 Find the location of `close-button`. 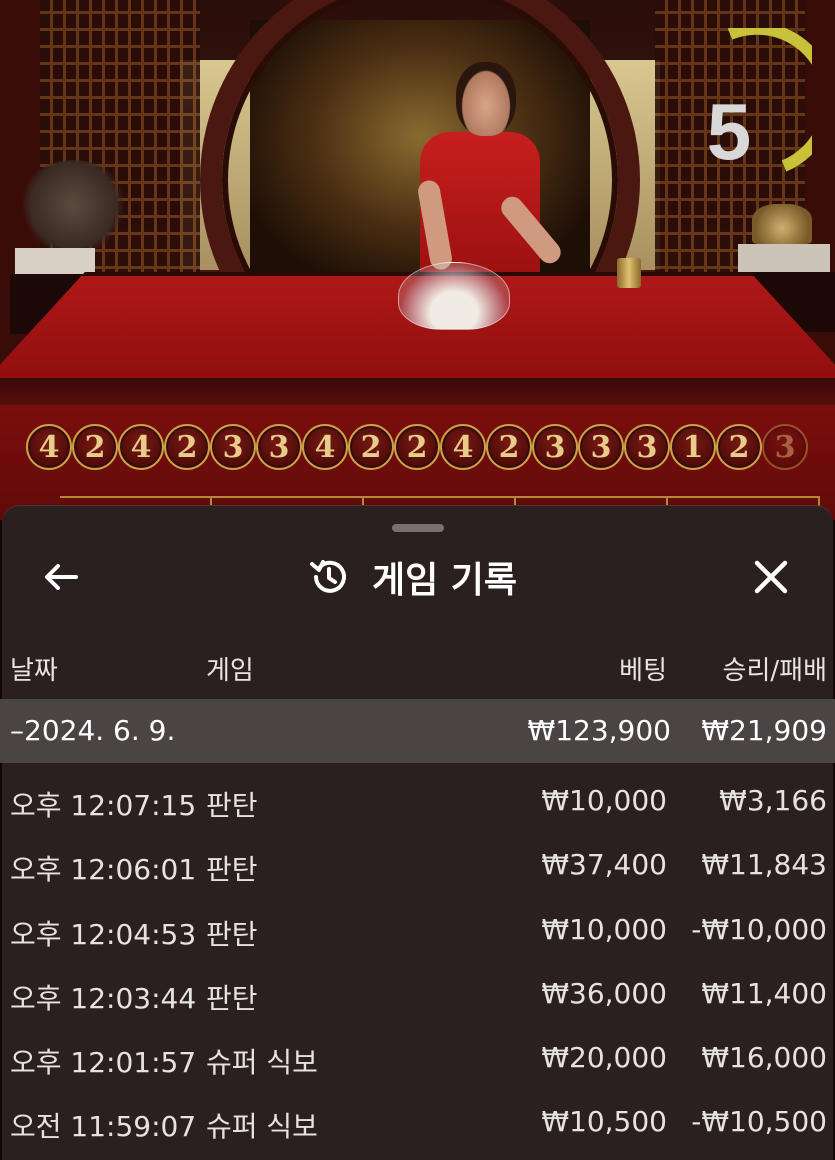

close-button is located at coordinates (771, 577).